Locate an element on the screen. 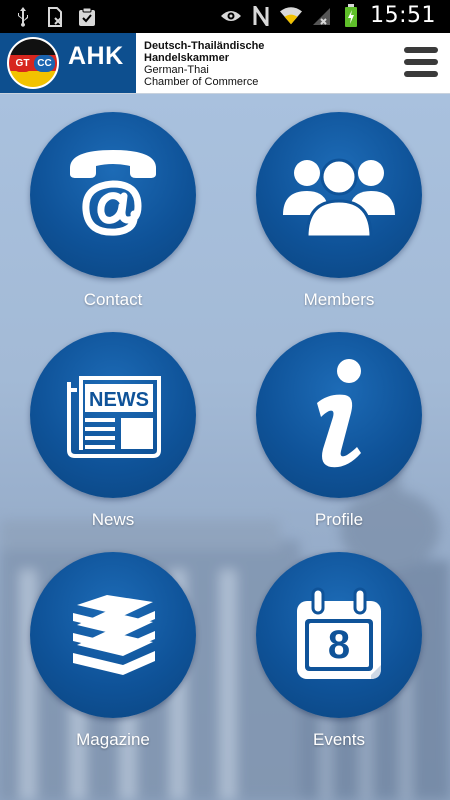  phone-at-icon is located at coordinates (113, 193).